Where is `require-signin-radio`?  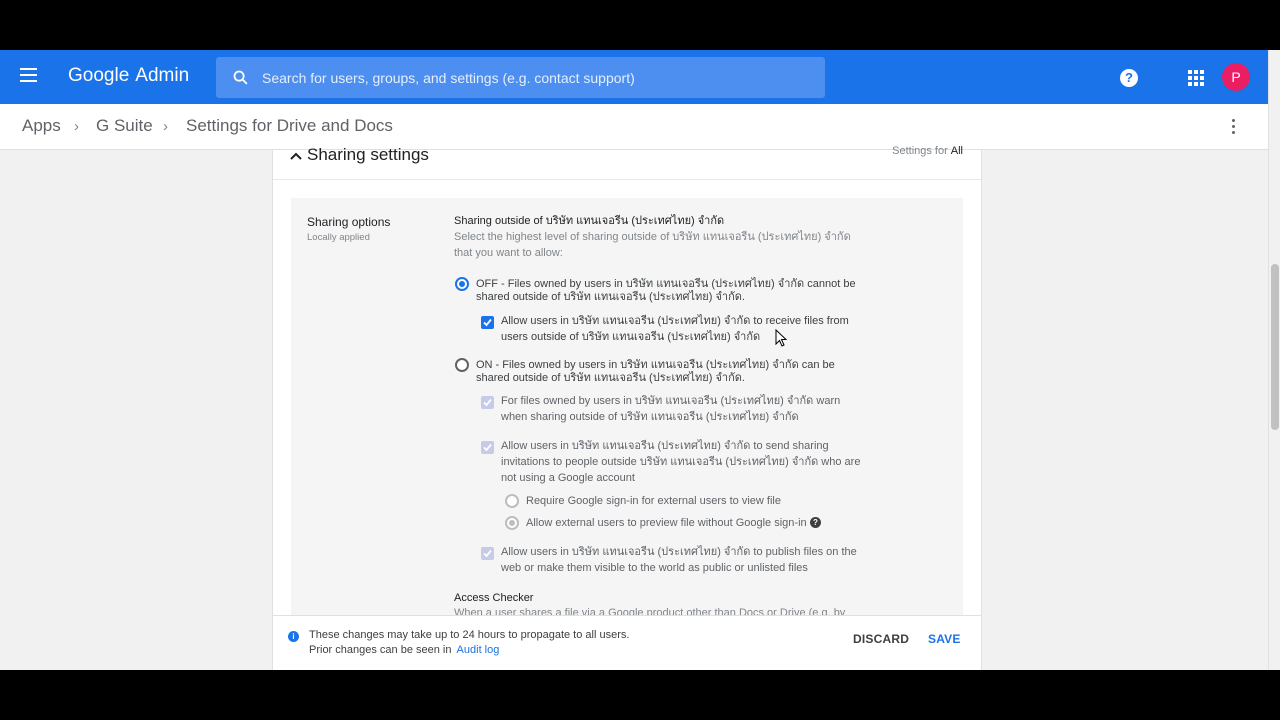
require-signin-radio is located at coordinates (512, 501).